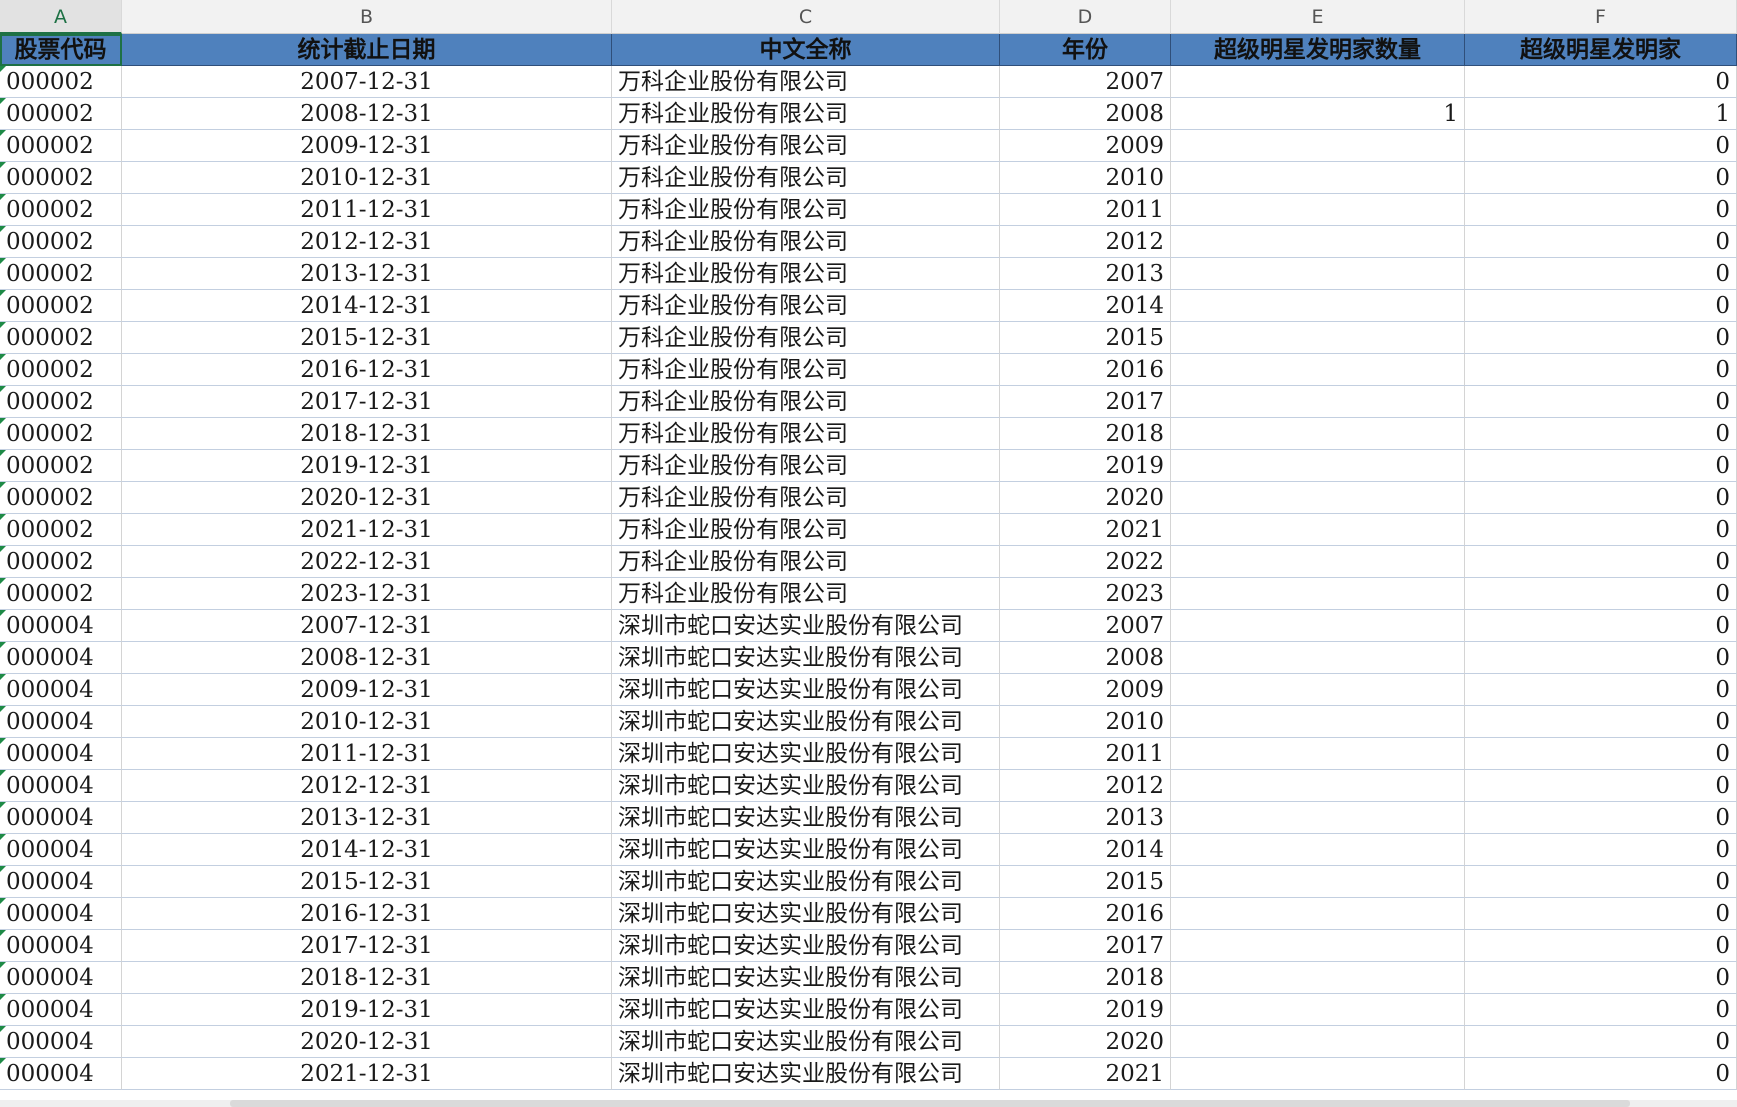  What do you see at coordinates (1085, 690) in the screenshot?
I see `cell-year: 2009` at bounding box center [1085, 690].